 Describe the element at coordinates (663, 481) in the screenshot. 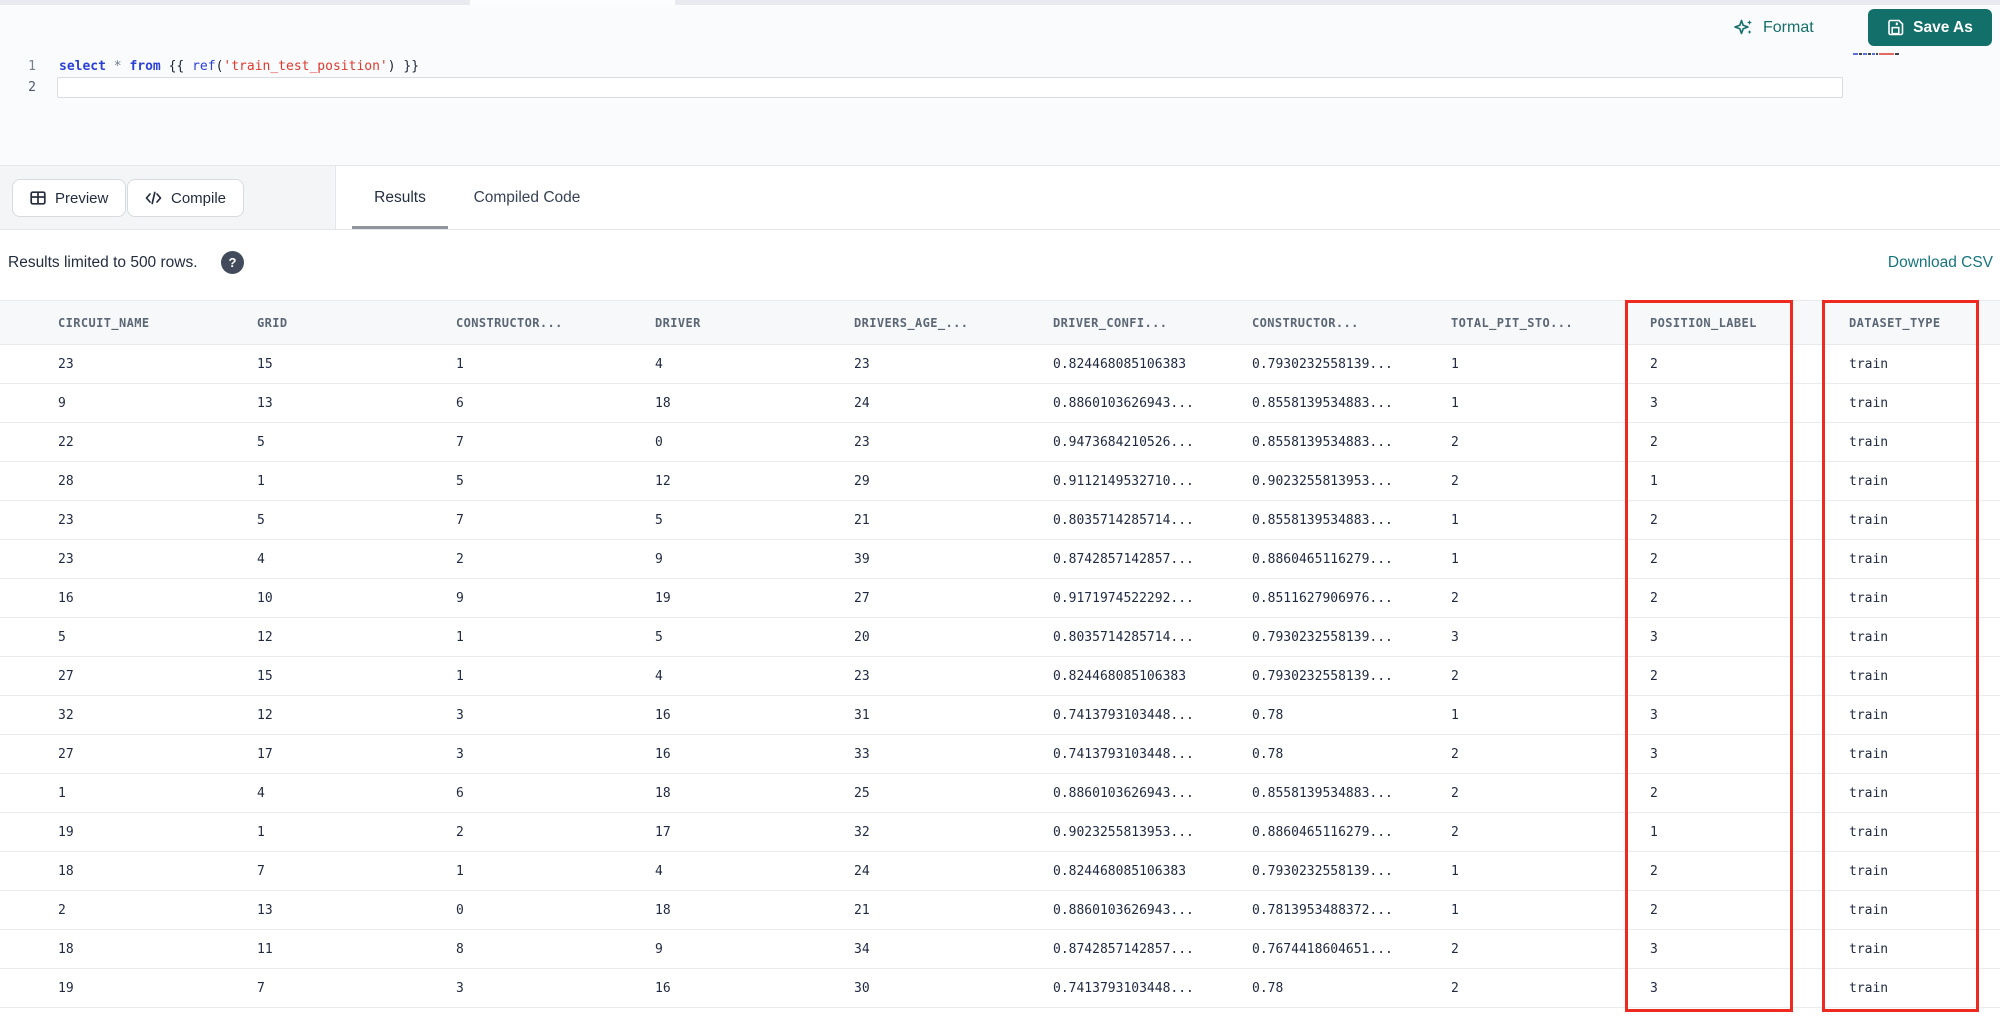

I see `table-cell: 12` at that location.